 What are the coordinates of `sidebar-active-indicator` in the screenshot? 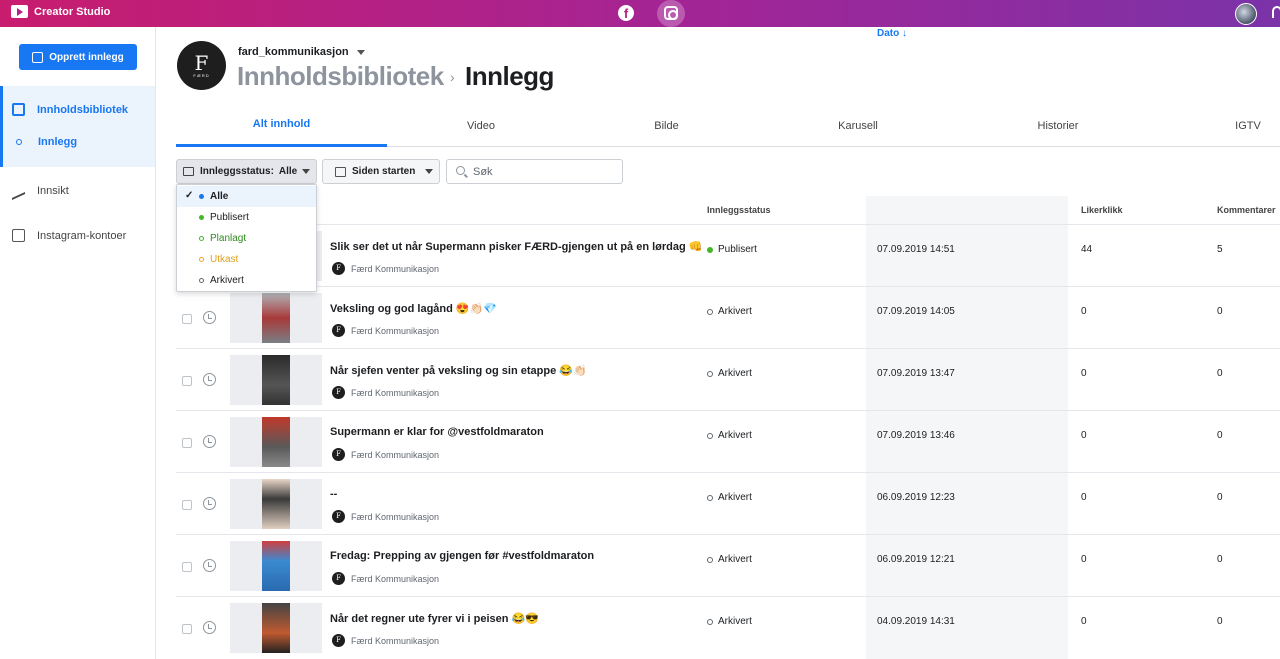 It's located at (1, 126).